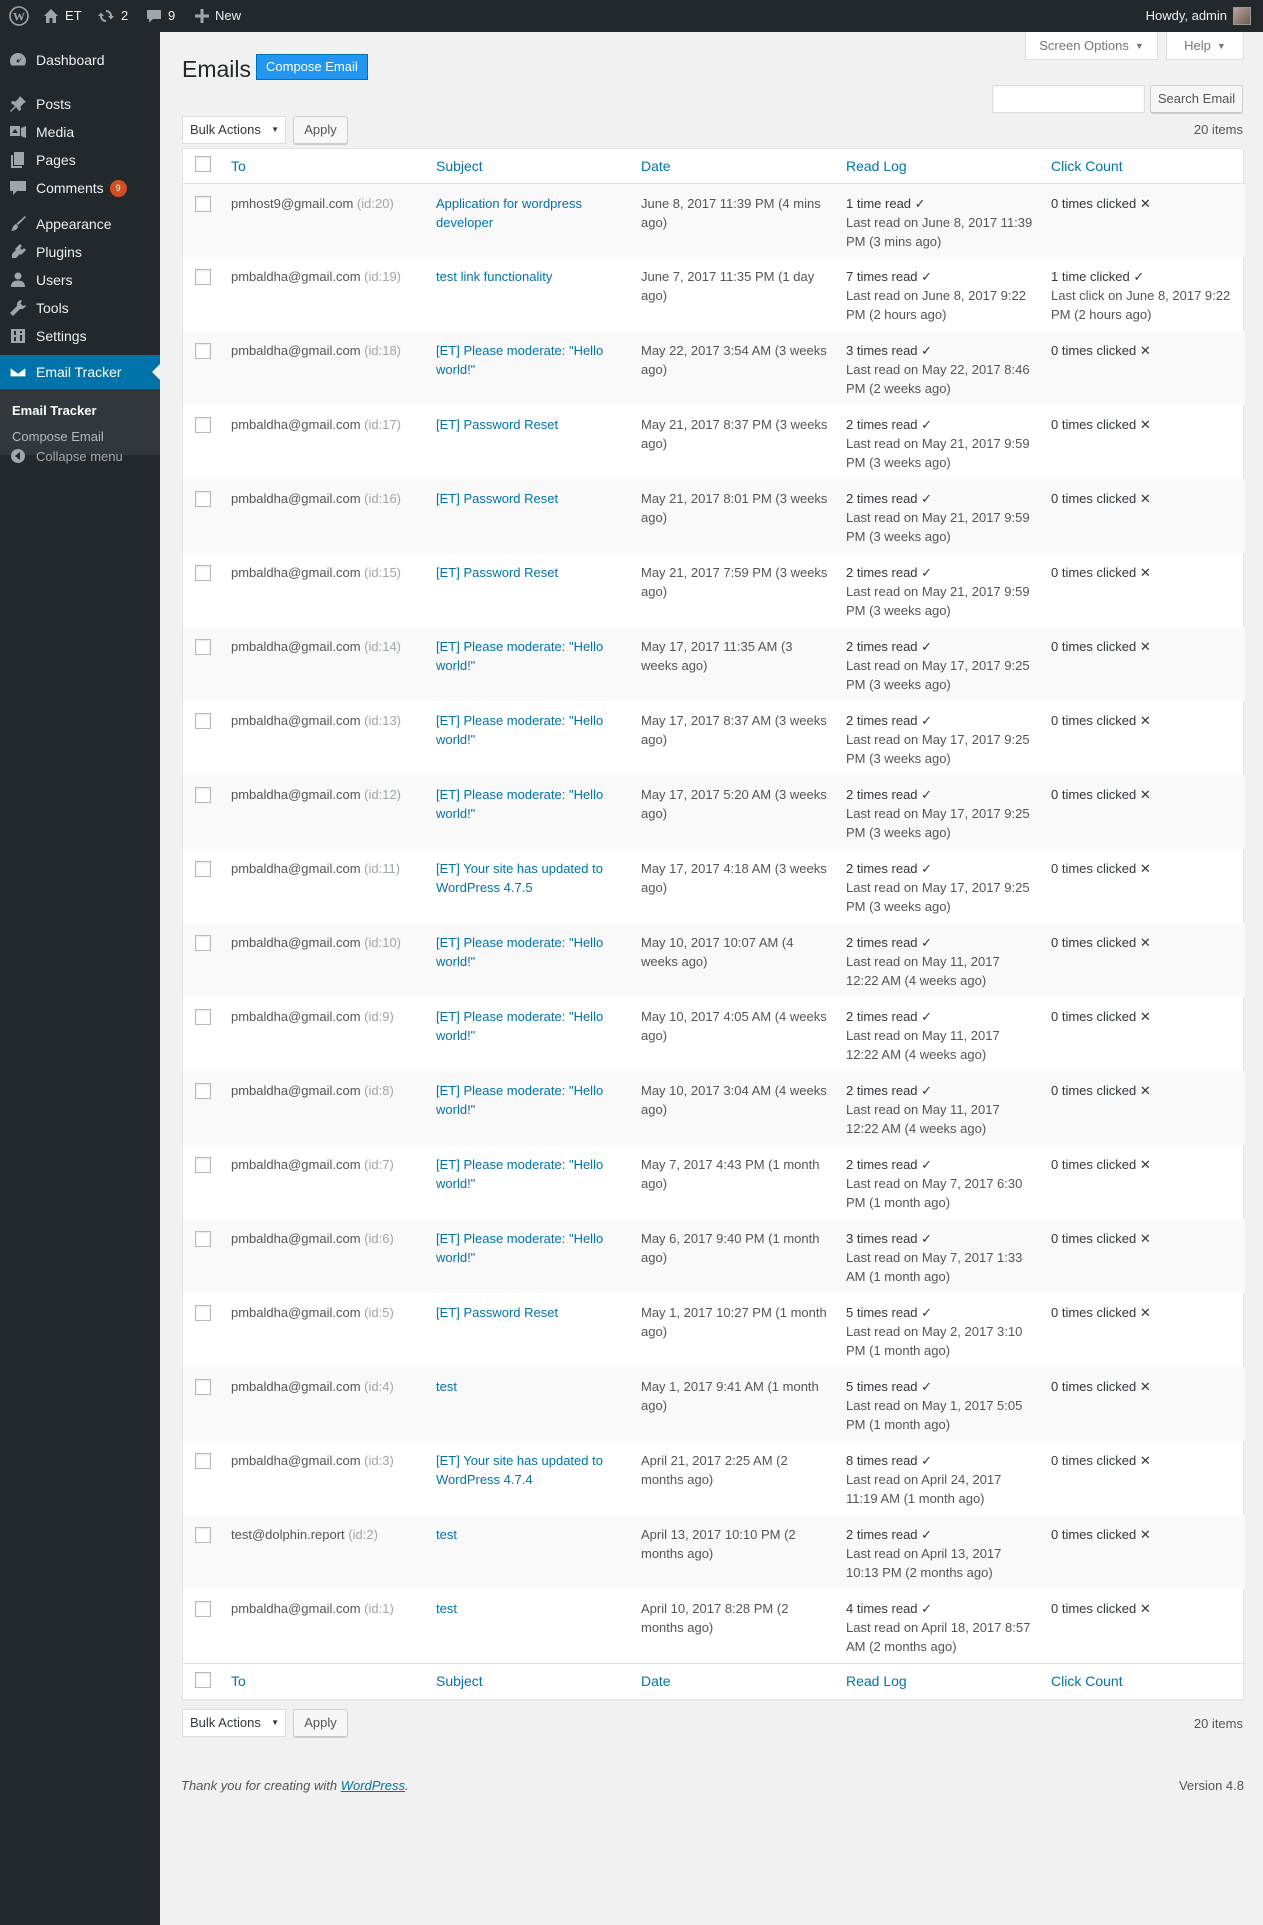  I want to click on select-all-checkbox-bottom, so click(203, 1679).